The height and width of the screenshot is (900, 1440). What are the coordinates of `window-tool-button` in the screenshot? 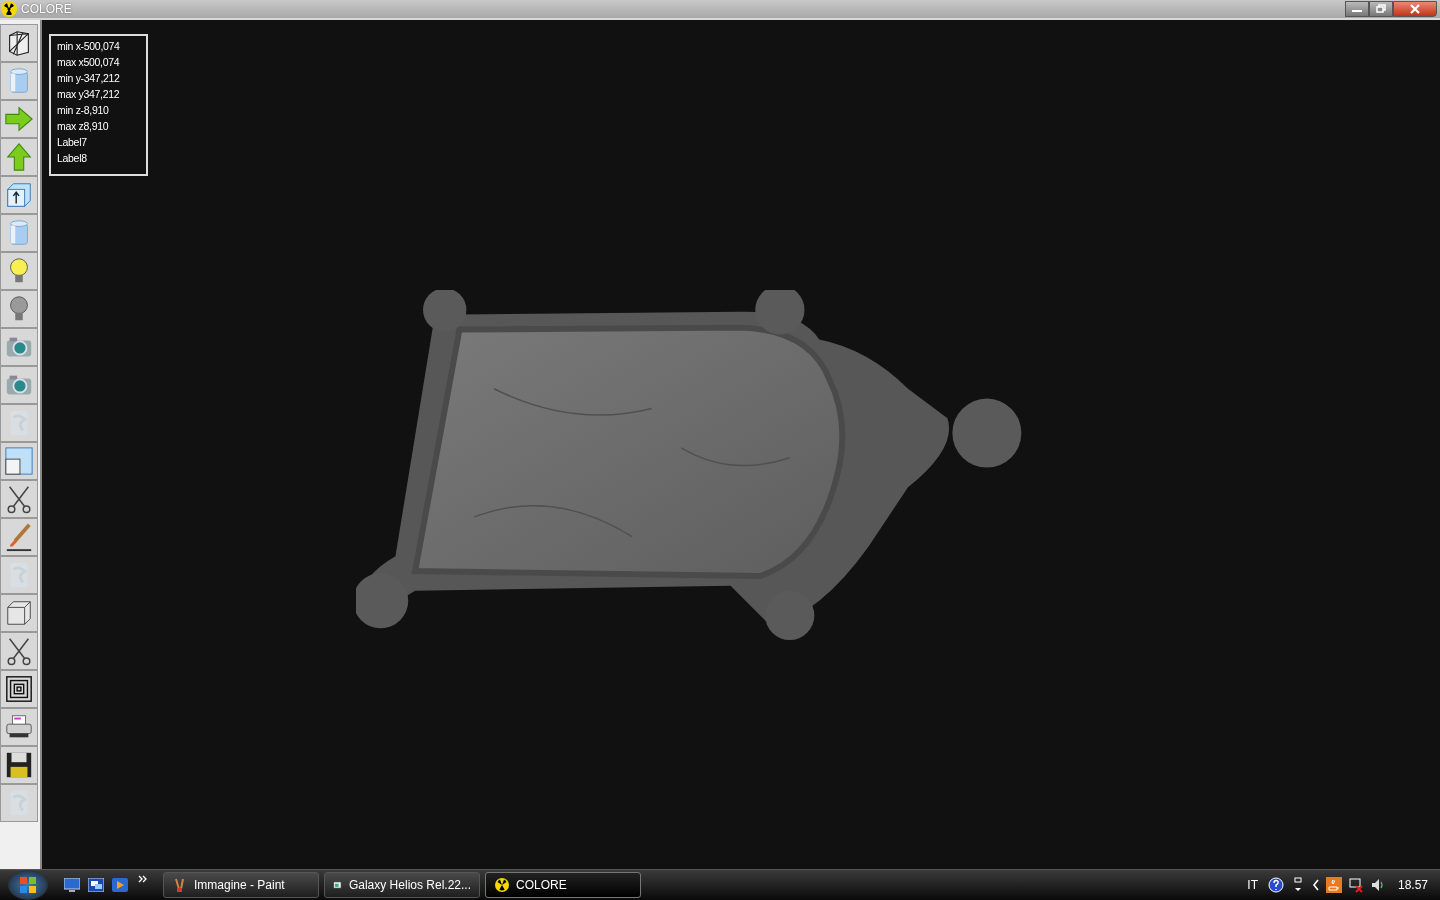 It's located at (19, 461).